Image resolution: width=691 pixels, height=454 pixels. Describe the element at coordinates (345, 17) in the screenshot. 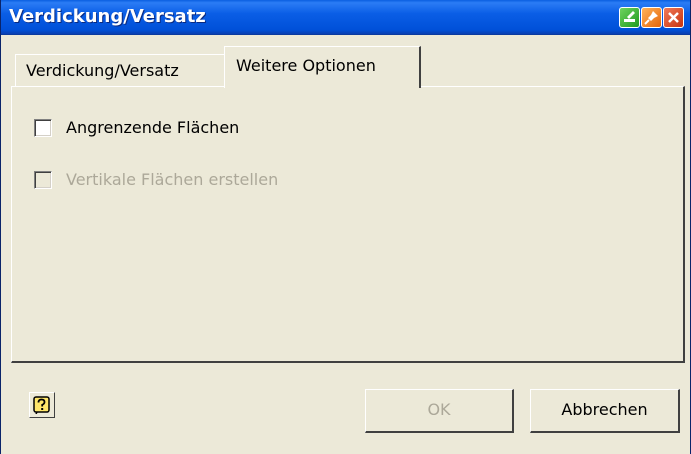

I see `title-bar: Verdickung/Versatz` at that location.